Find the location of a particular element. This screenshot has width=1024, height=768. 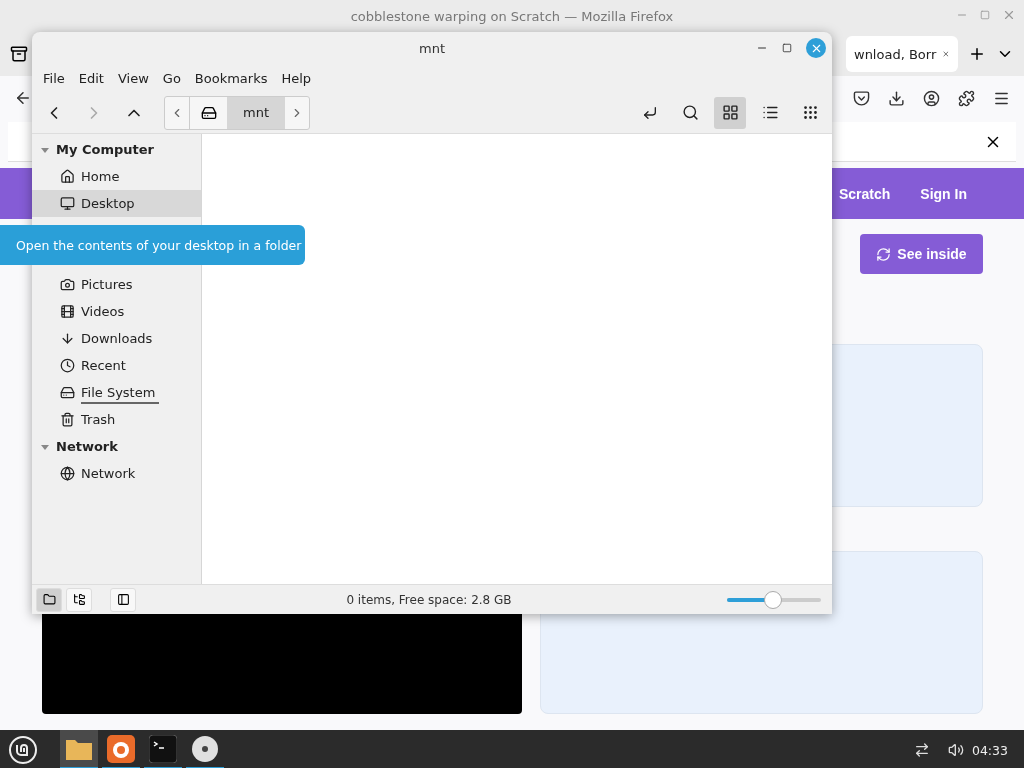

icons-icon is located at coordinates (730, 112).